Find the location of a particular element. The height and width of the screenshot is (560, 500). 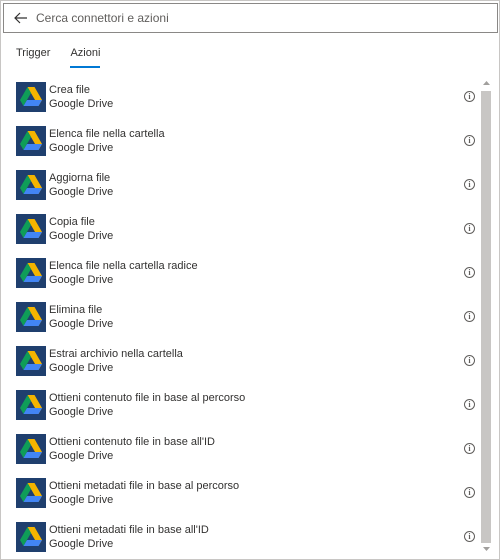

action-title: Elenca file nella cartella is located at coordinates (107, 134).